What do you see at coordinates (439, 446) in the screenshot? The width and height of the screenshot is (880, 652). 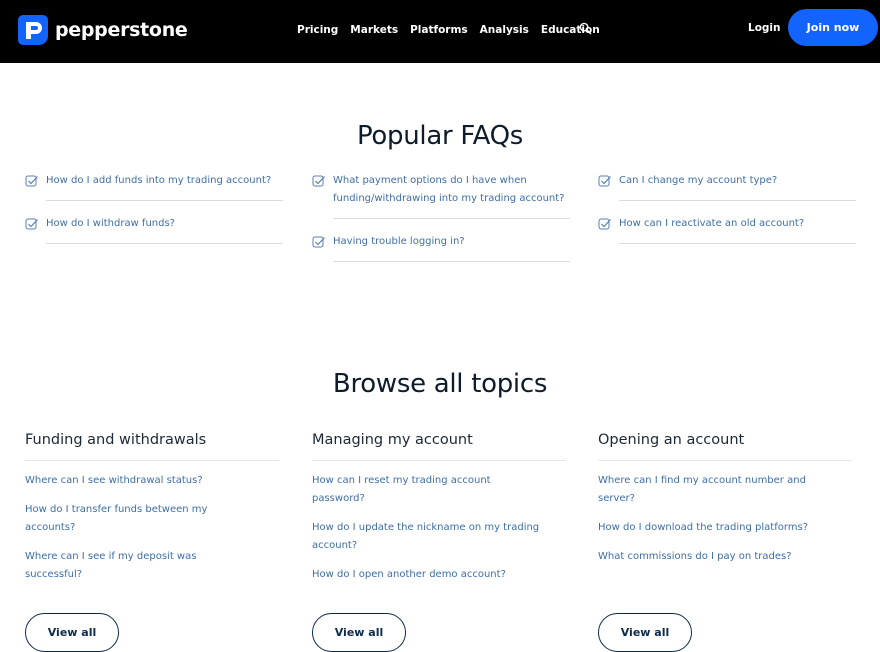 I see `topic-heading: Managing my account` at bounding box center [439, 446].